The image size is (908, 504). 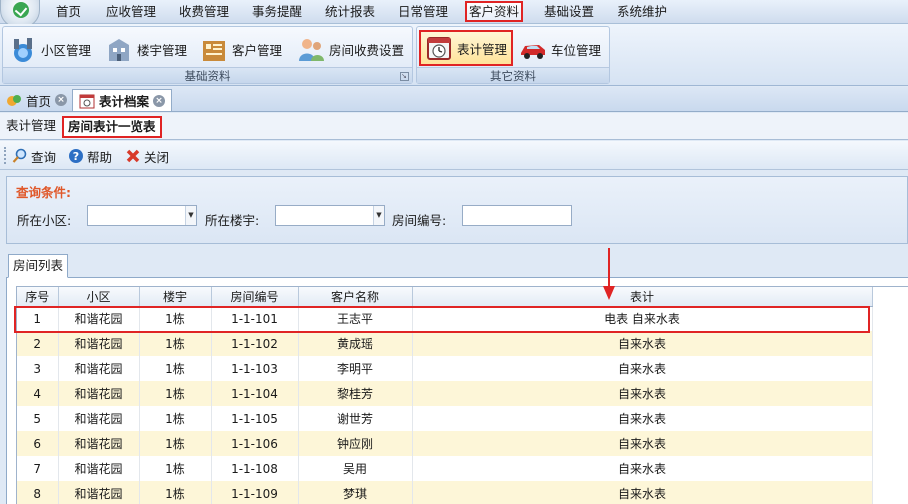 I want to click on menu-customer-data: 客户资料, so click(x=494, y=11).